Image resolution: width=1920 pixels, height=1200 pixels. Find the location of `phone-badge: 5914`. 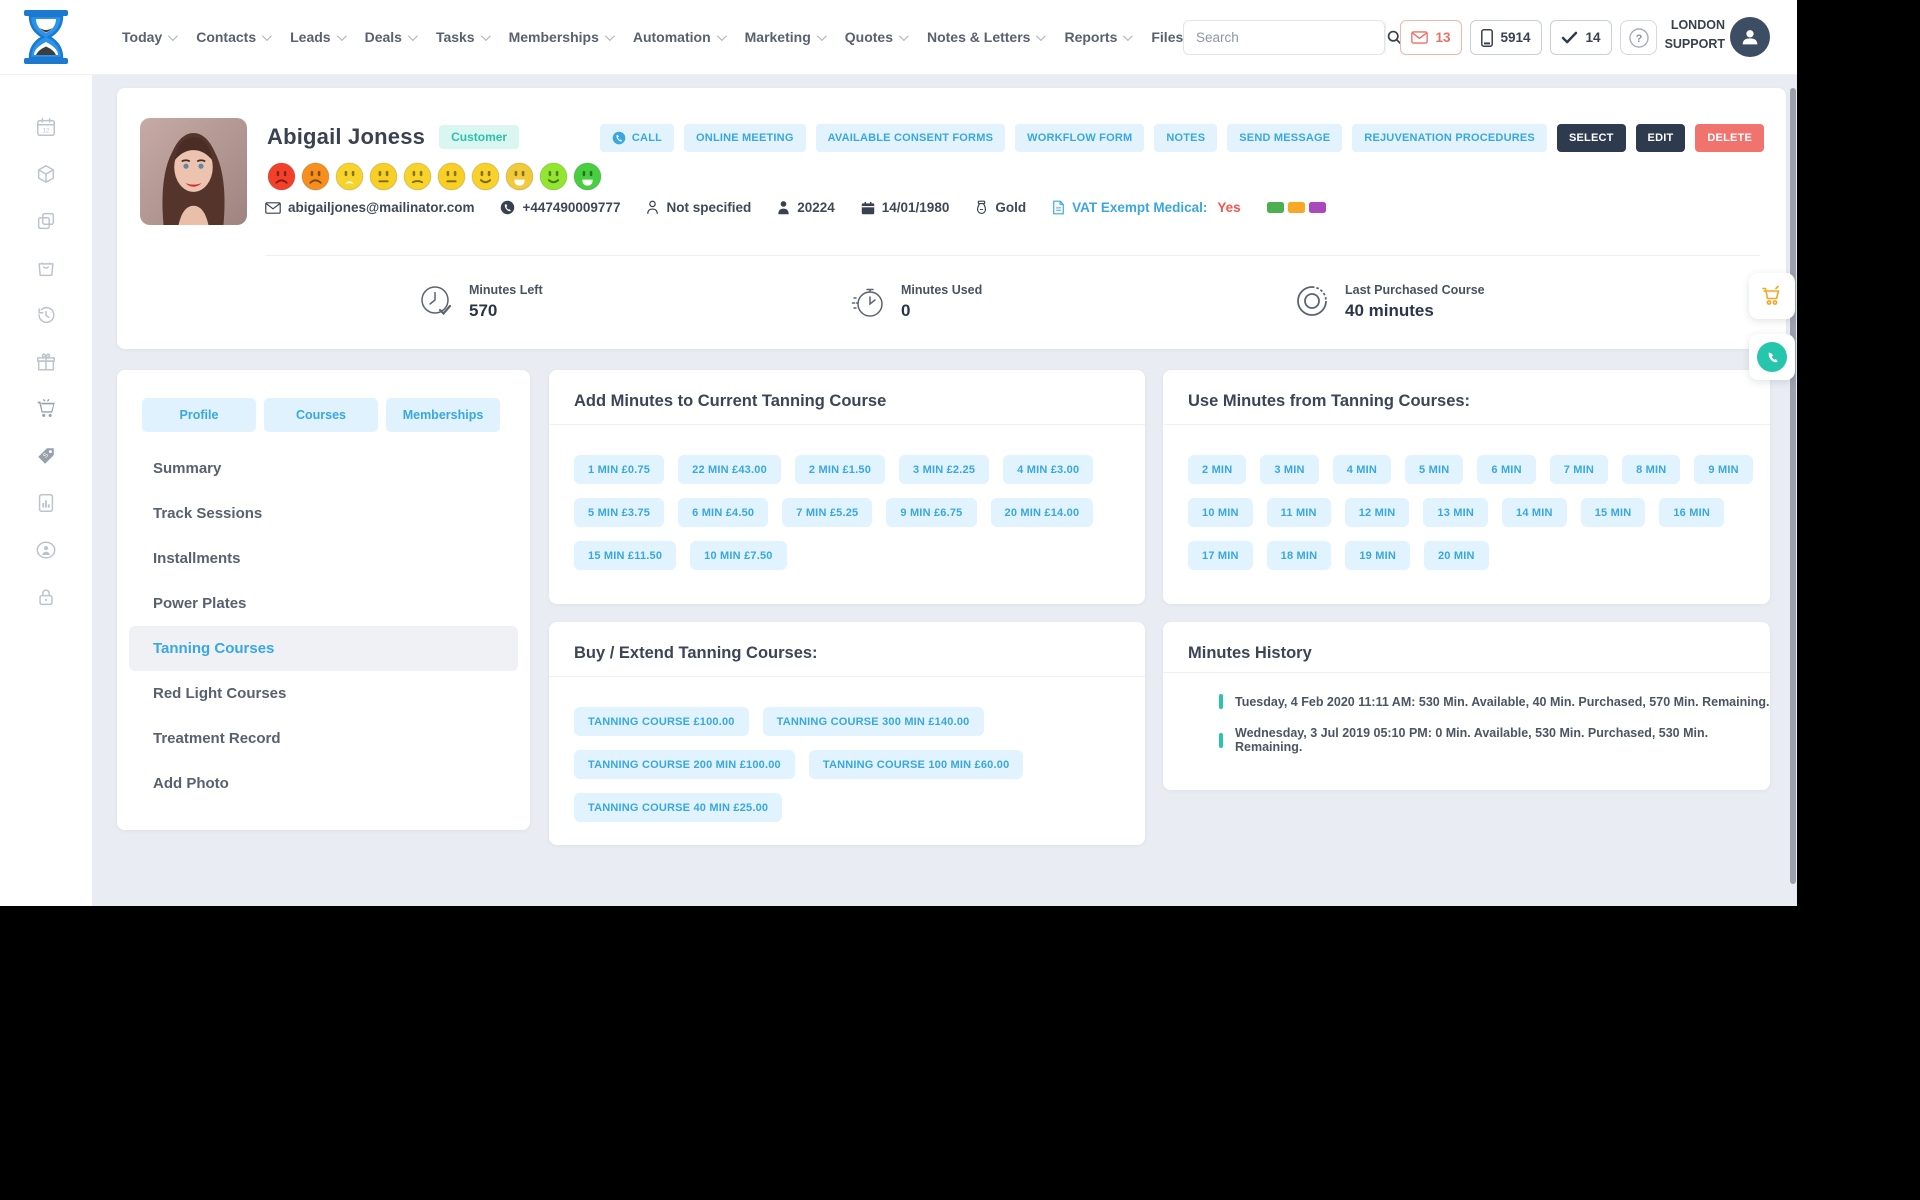

phone-badge: 5914 is located at coordinates (1506, 37).